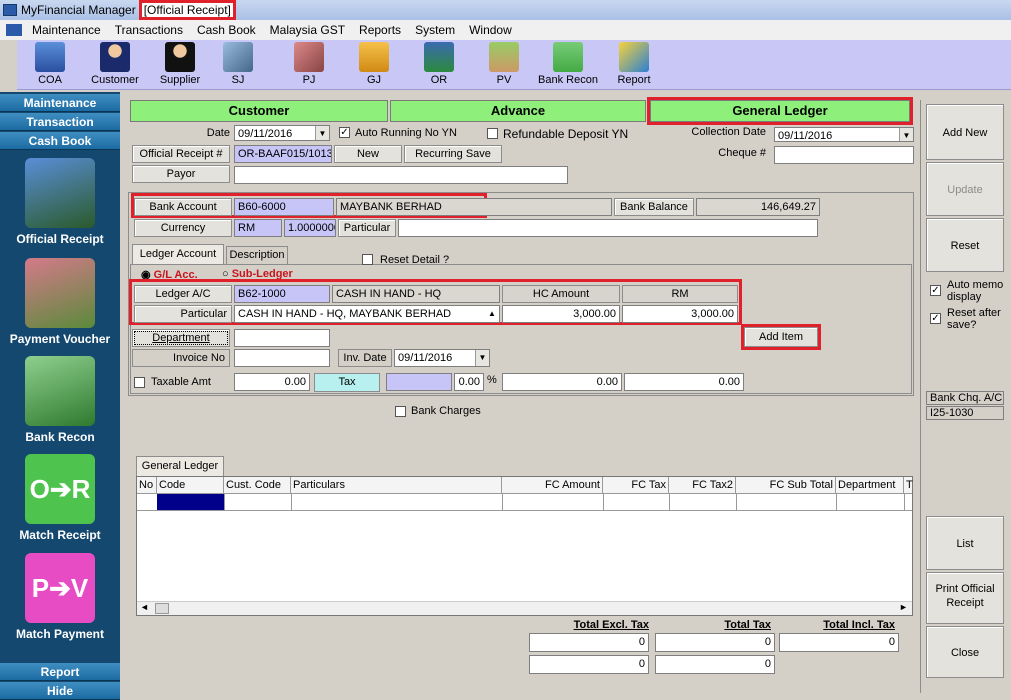 This screenshot has height=700, width=1011. I want to click on grid-header-particulars: Particulars, so click(396, 485).